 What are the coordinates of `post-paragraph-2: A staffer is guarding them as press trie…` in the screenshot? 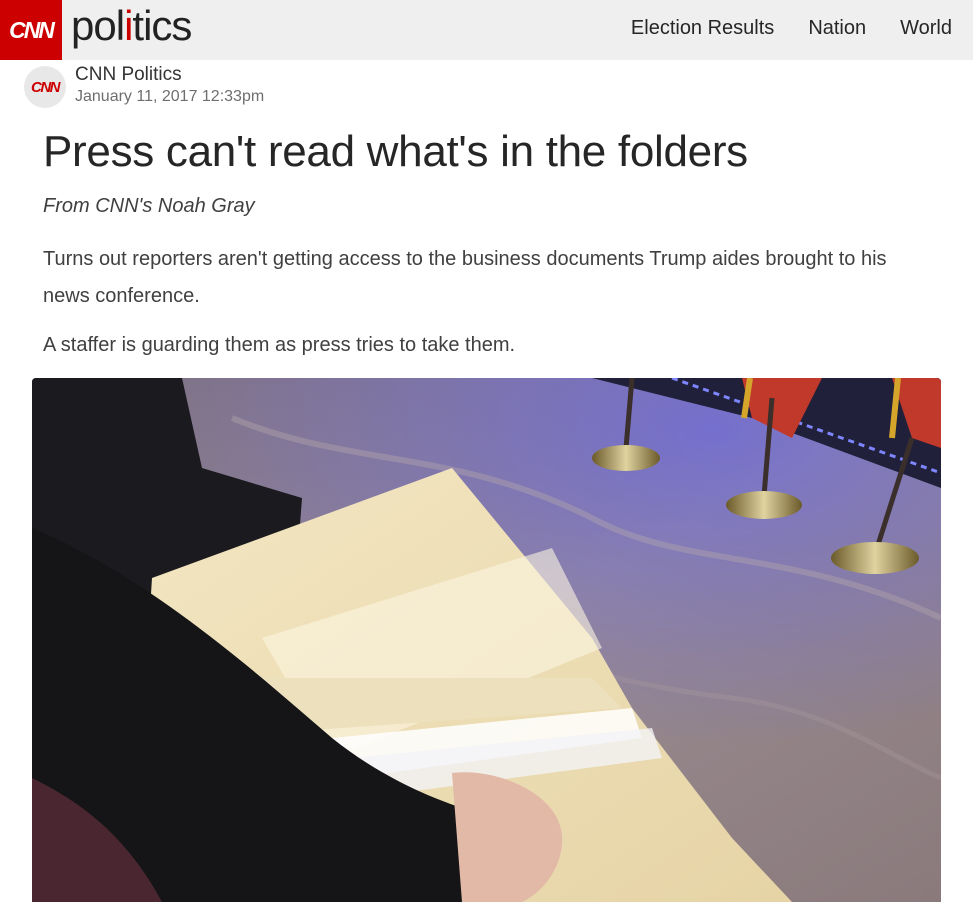 It's located at (279, 345).